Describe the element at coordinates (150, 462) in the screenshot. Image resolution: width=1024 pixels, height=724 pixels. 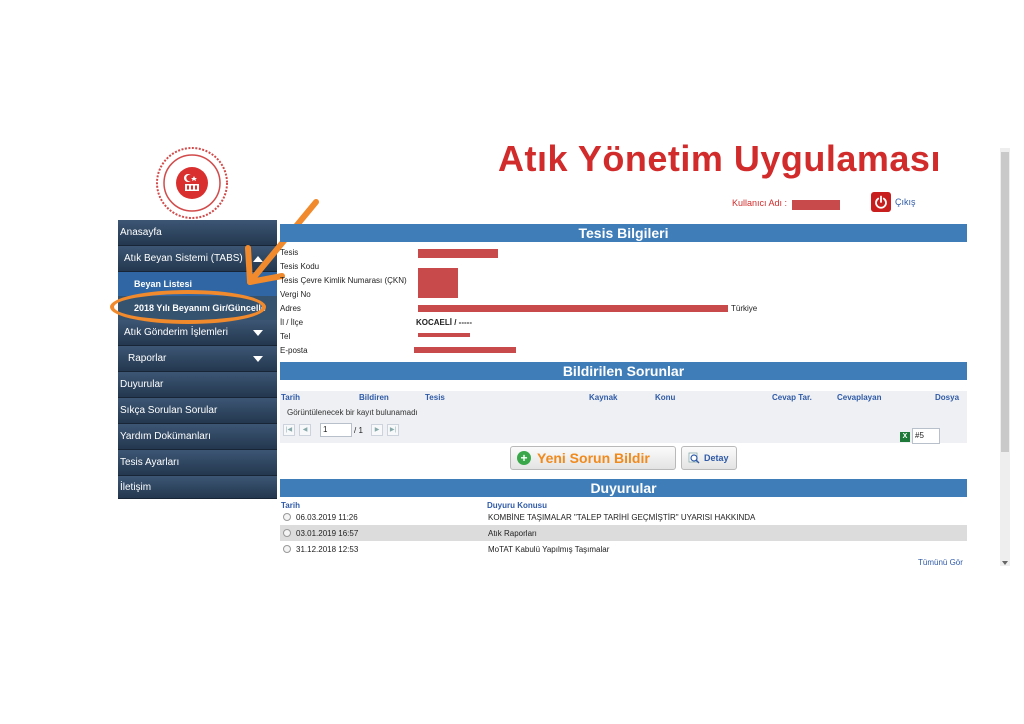
I see `sidebar-item-label: Tesis Ayarları` at that location.